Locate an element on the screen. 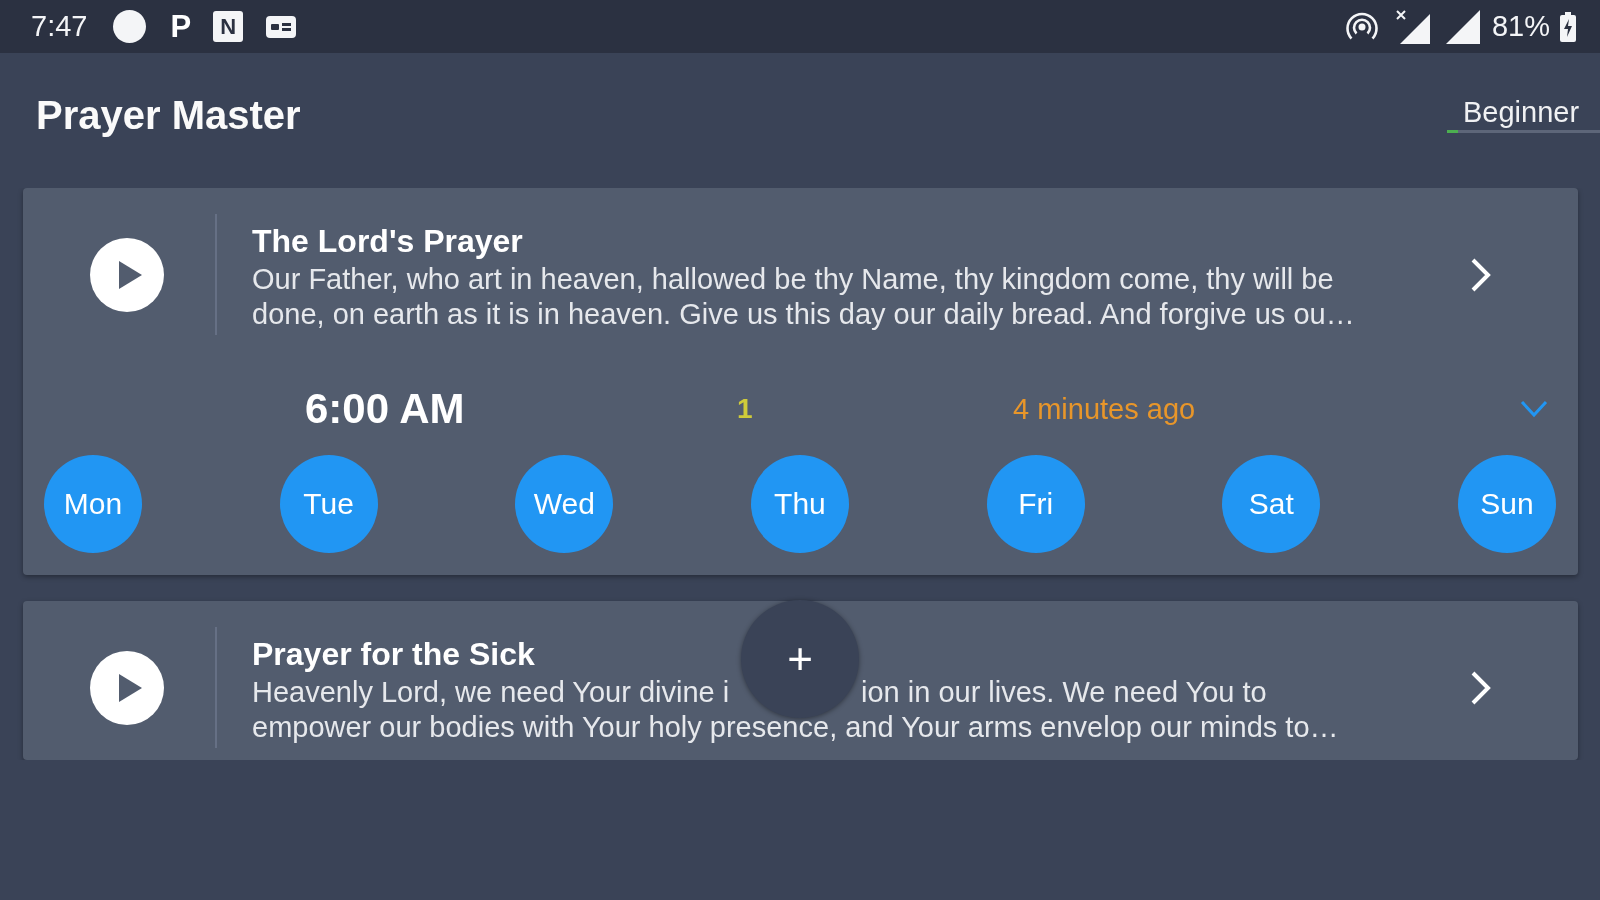 The image size is (1600, 900). signal-icon is located at coordinates (1462, 26).